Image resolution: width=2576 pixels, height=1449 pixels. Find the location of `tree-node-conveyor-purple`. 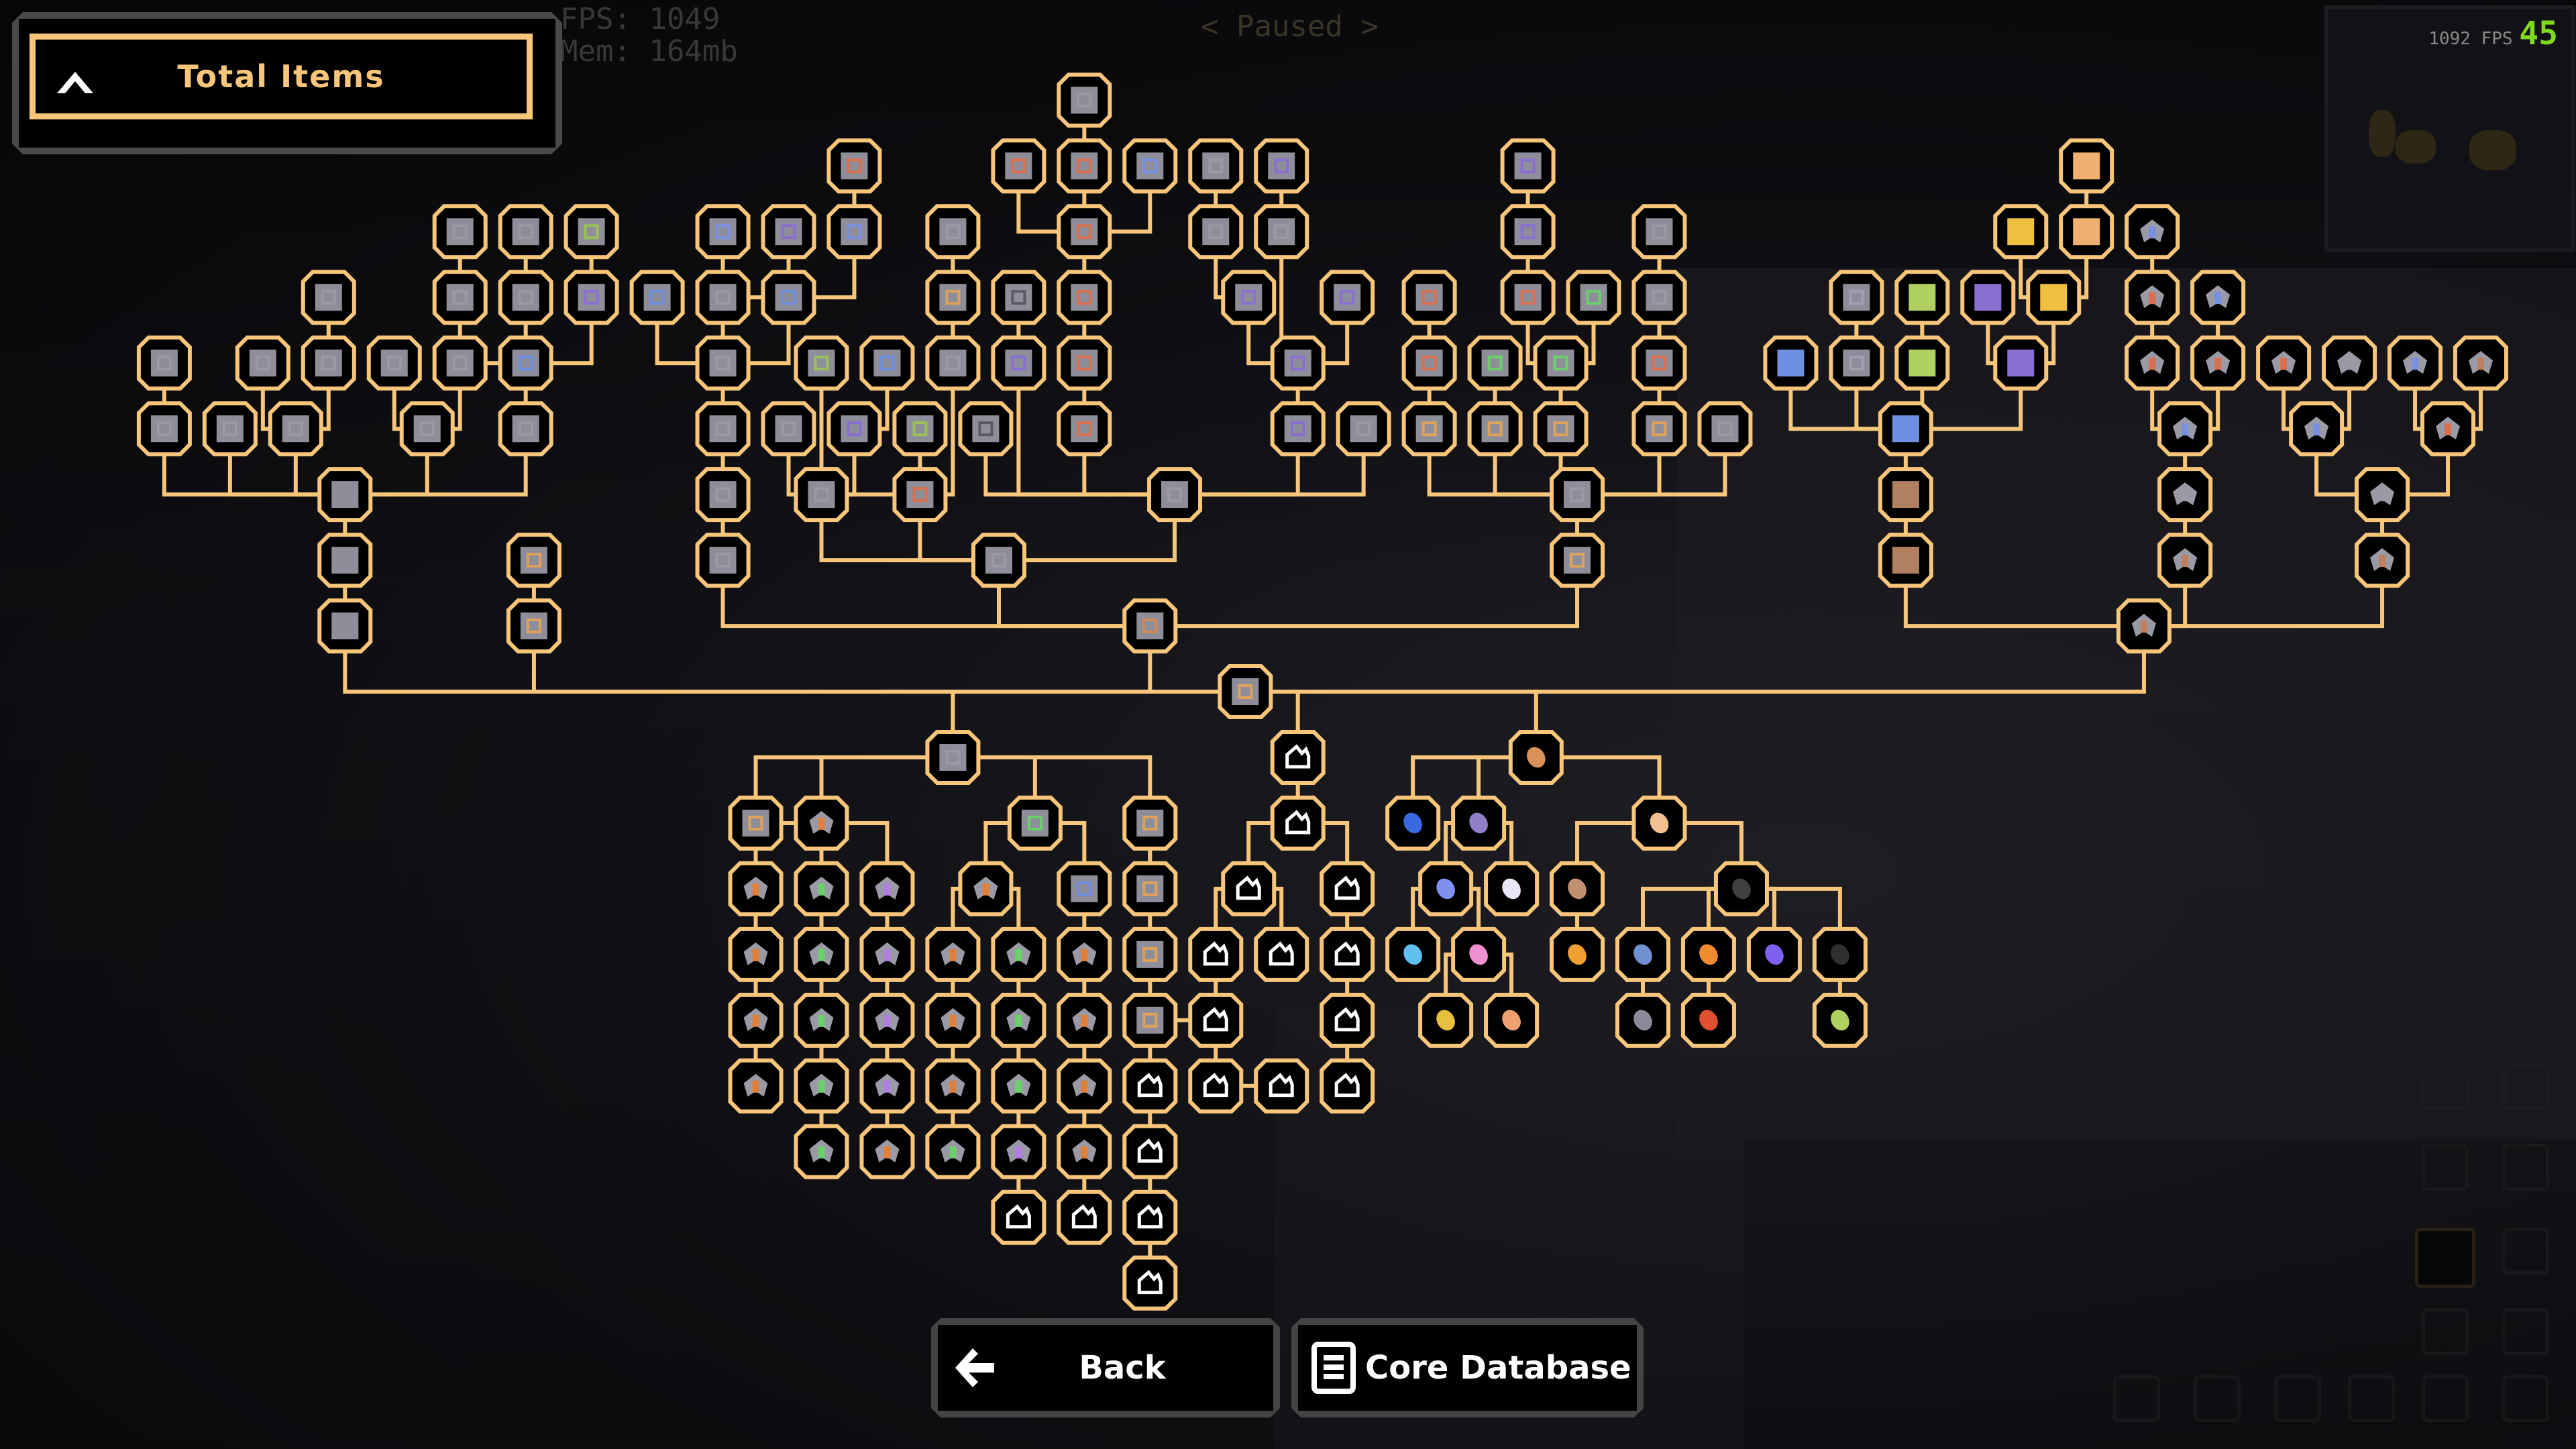

tree-node-conveyor-purple is located at coordinates (788, 232).